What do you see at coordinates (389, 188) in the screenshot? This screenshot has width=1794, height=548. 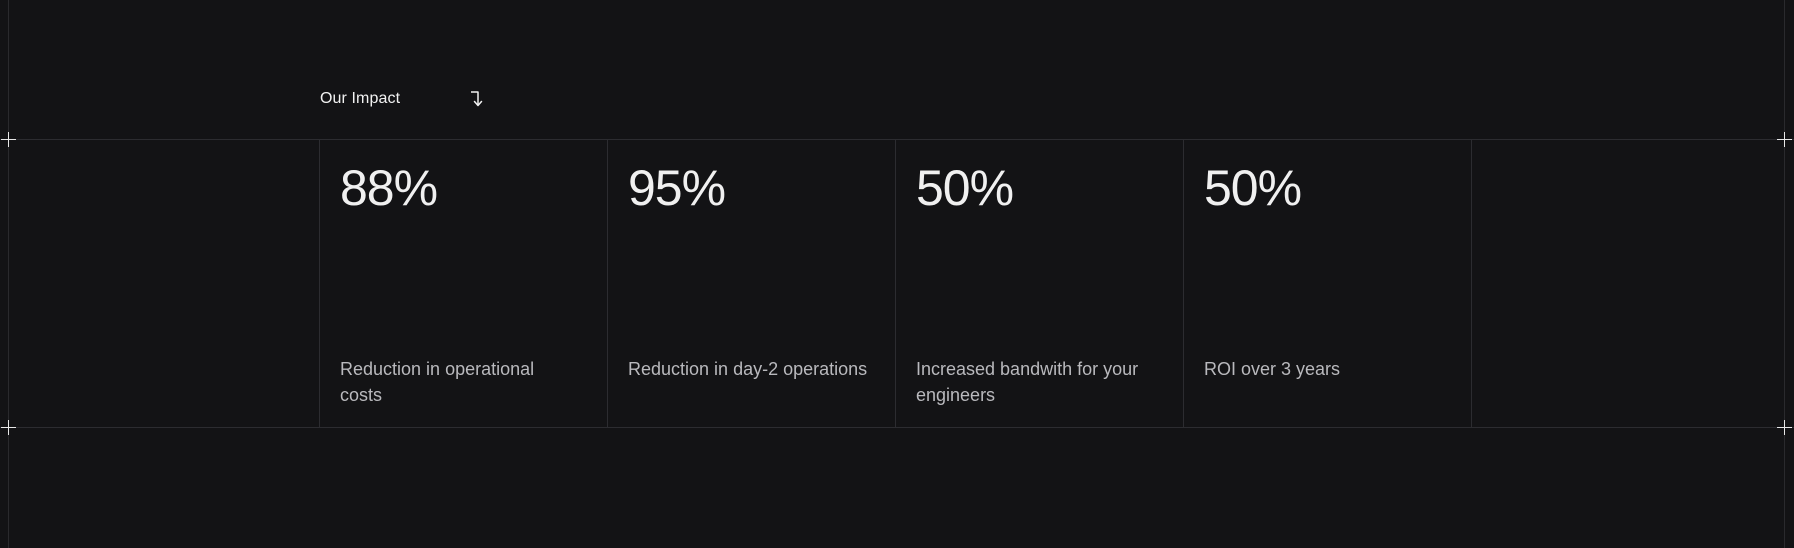 I see `stat-value: 88%` at bounding box center [389, 188].